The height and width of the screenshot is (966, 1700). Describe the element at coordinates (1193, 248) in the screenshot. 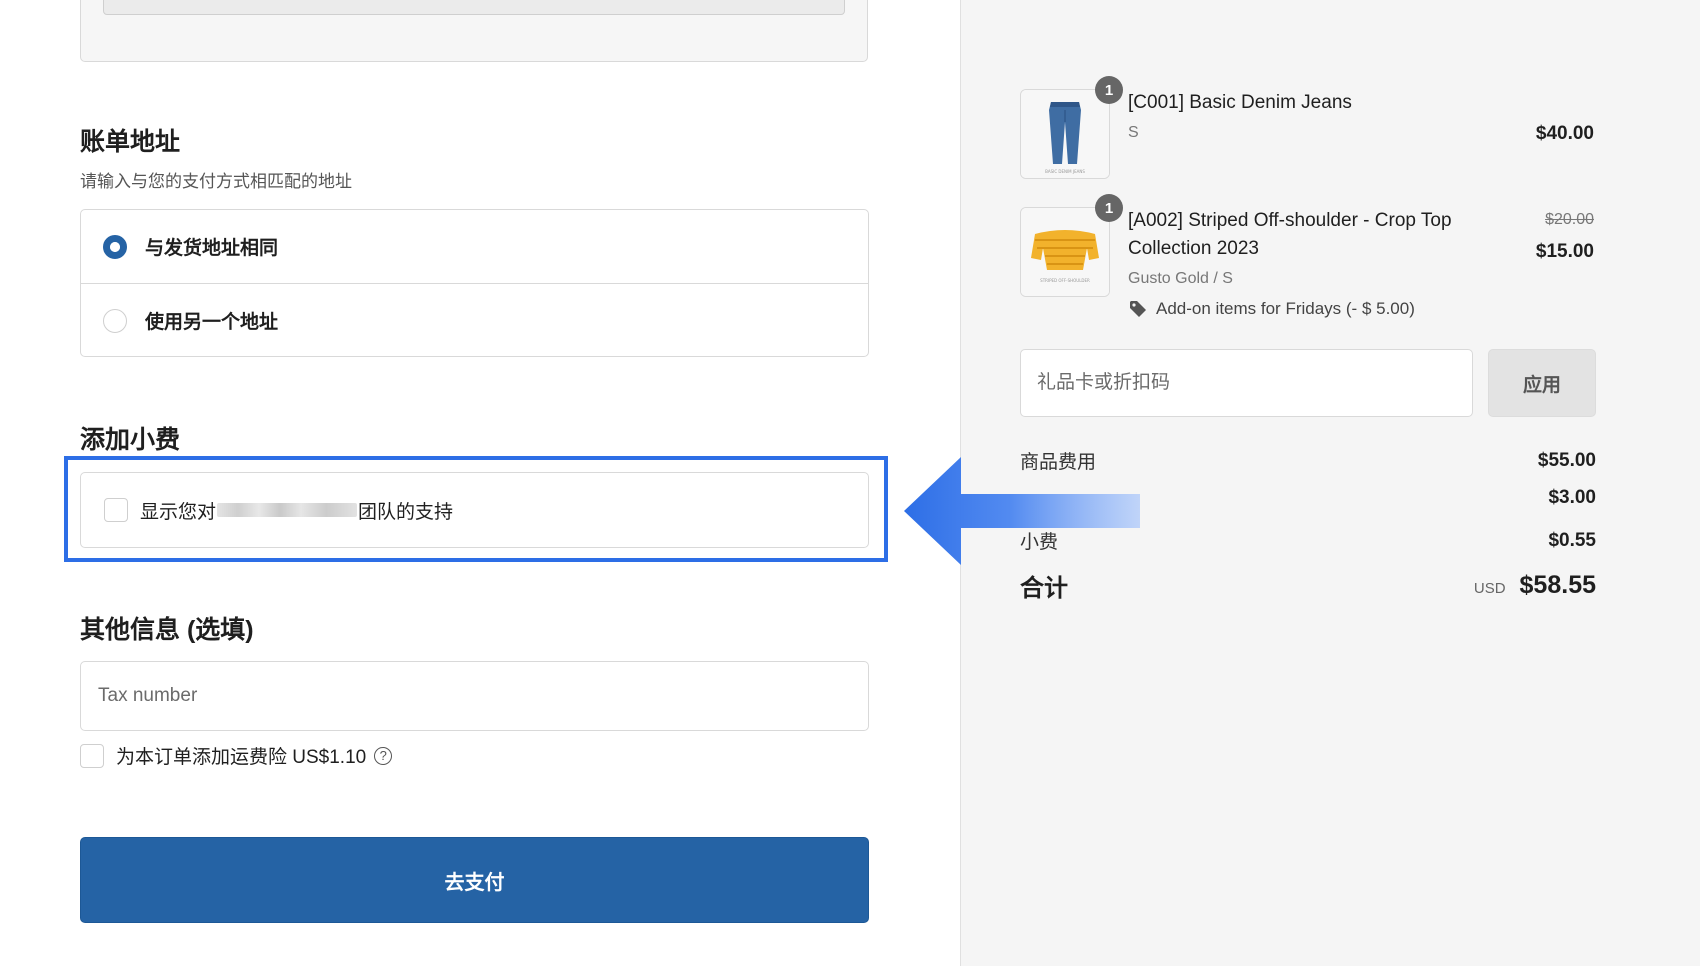

I see `item-name-line2: Collection 2023` at that location.